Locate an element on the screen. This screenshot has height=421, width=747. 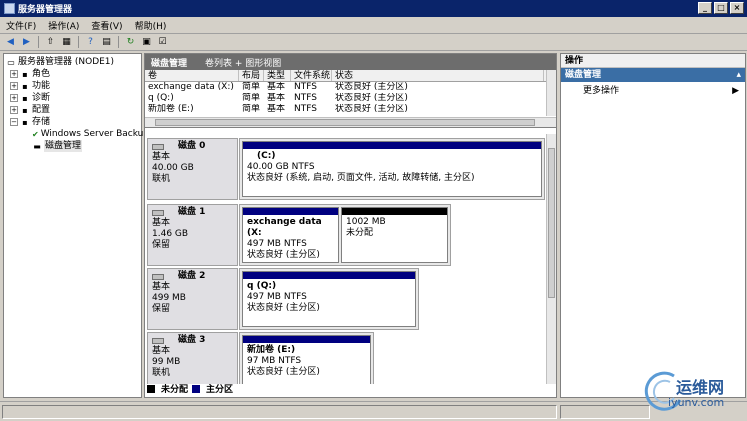
menu-help: 帮助(H) is located at coordinates (151, 25).